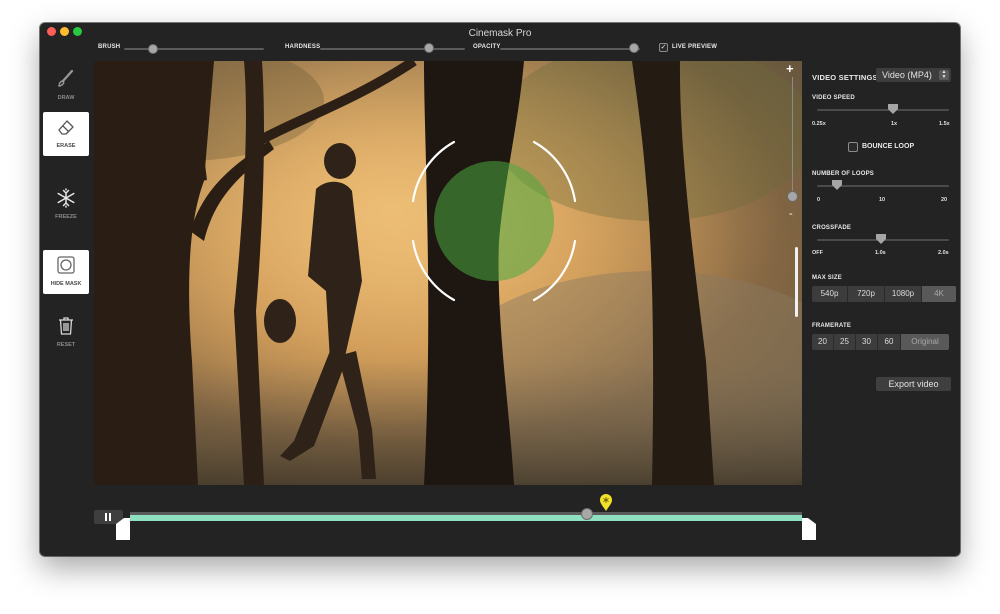 The width and height of the screenshot is (1000, 614). What do you see at coordinates (109, 47) in the screenshot?
I see `brush-size-label: BRUSH` at bounding box center [109, 47].